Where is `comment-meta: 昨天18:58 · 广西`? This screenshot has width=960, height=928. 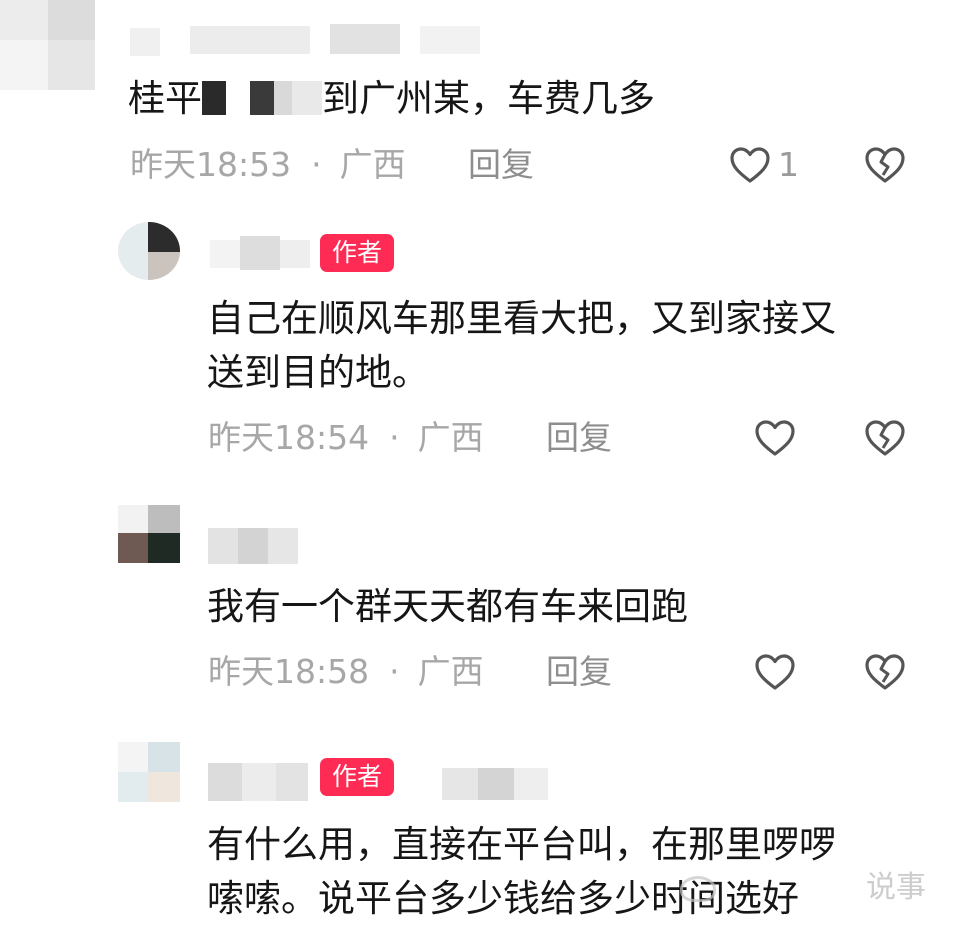 comment-meta: 昨天18:58 · 广西 is located at coordinates (346, 672).